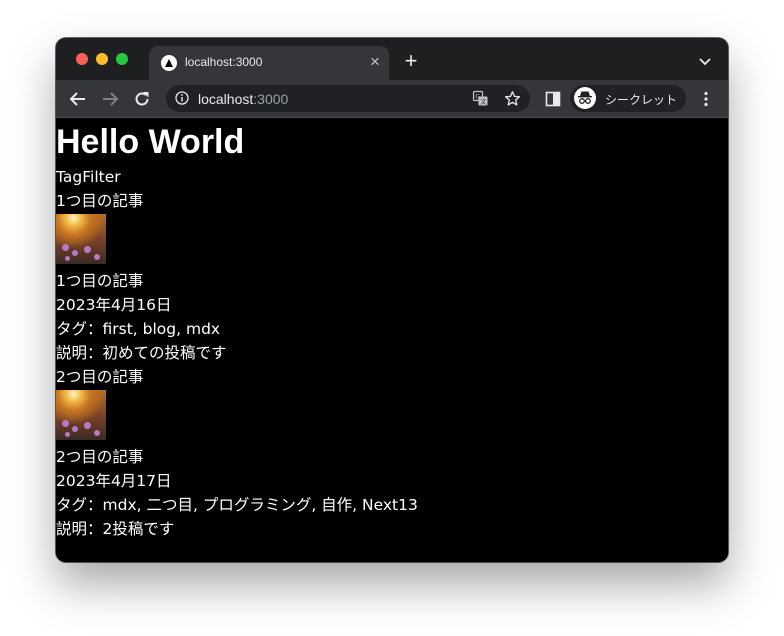 The height and width of the screenshot is (636, 784). I want to click on zoom-window-button, so click(122, 59).